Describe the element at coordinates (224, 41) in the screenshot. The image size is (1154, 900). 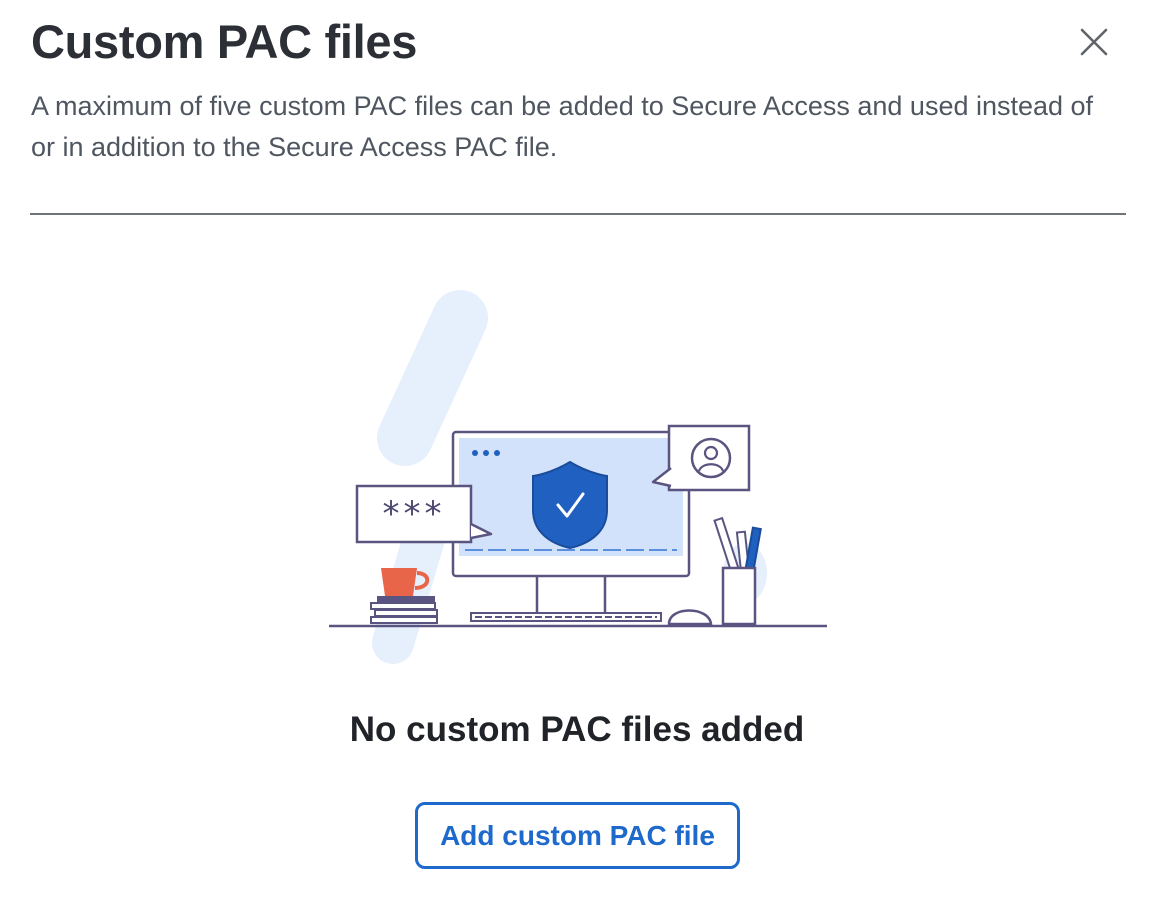
I see `panel-title: Custom PAC files` at that location.